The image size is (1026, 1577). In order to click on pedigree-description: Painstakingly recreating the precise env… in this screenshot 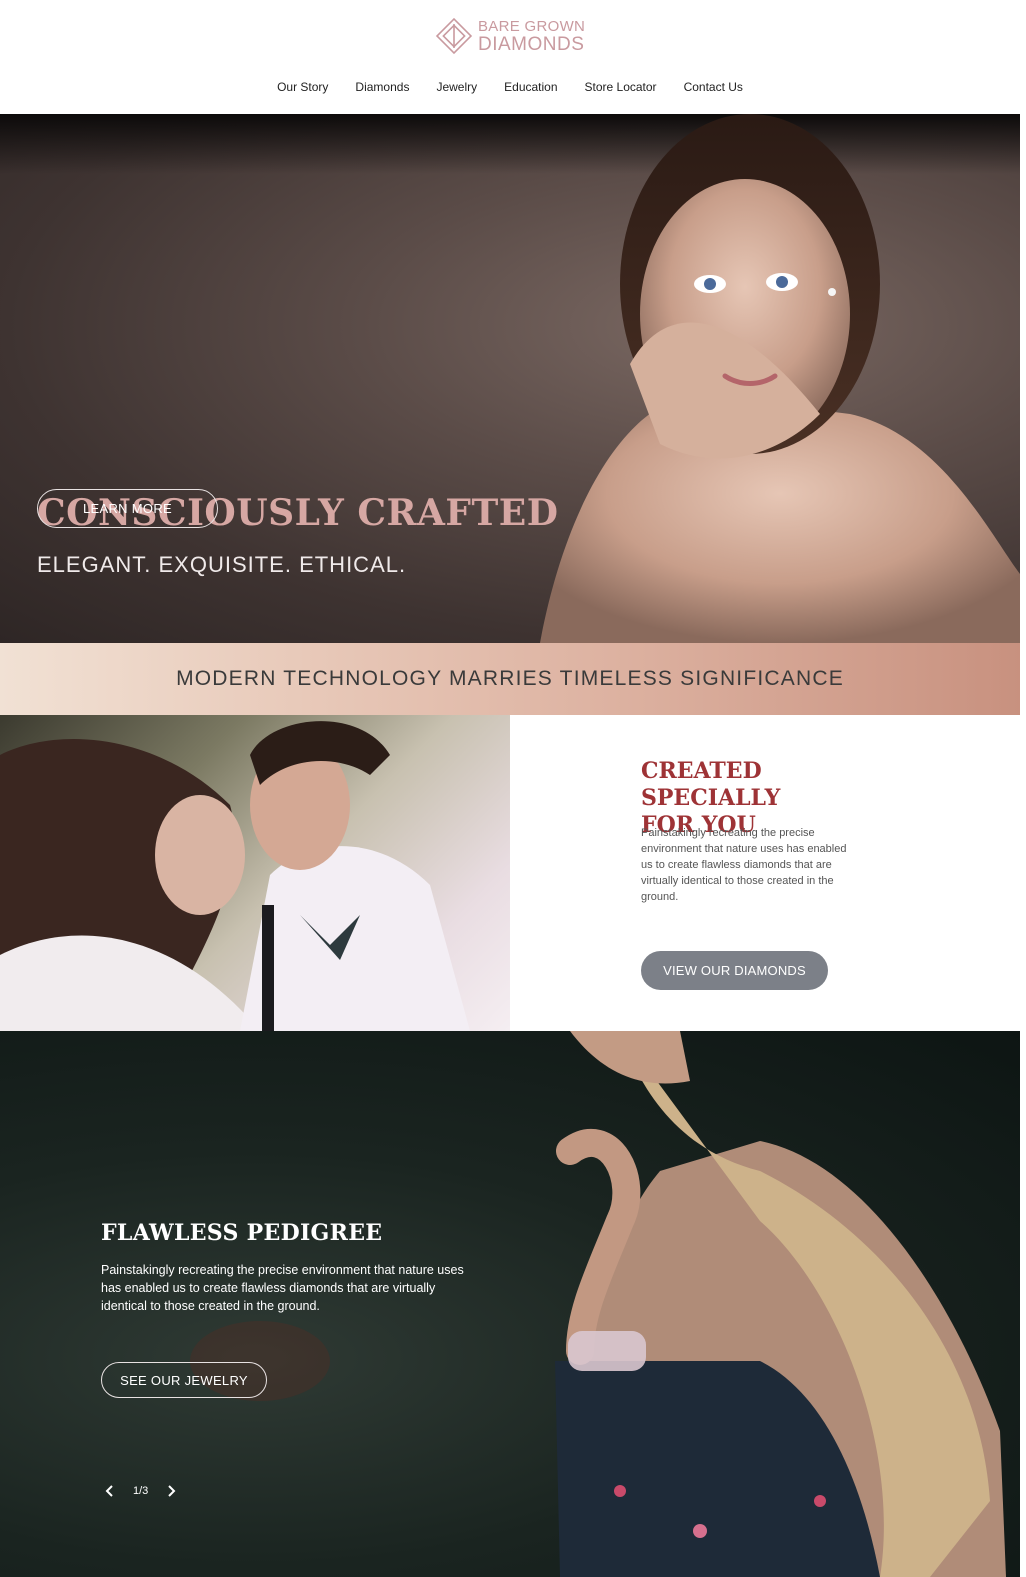, I will do `click(282, 1288)`.